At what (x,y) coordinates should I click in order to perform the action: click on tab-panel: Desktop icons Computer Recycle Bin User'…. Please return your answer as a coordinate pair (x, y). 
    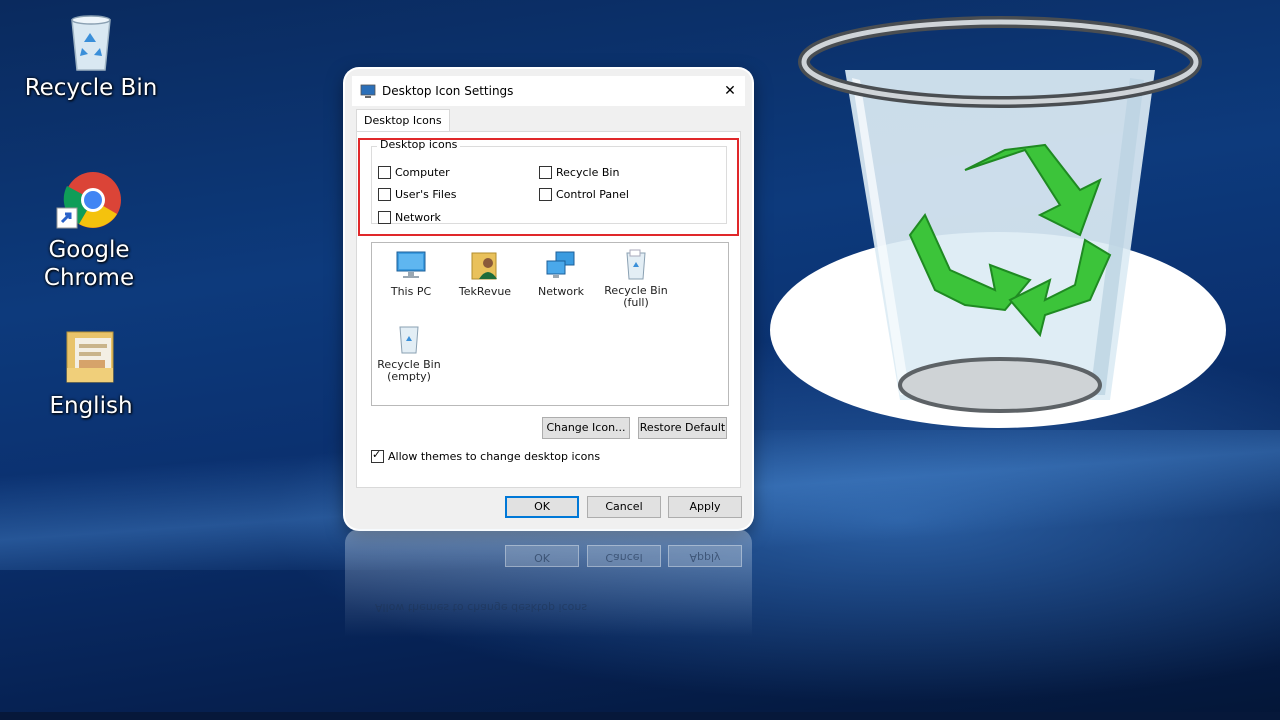
    Looking at the image, I should click on (548, 309).